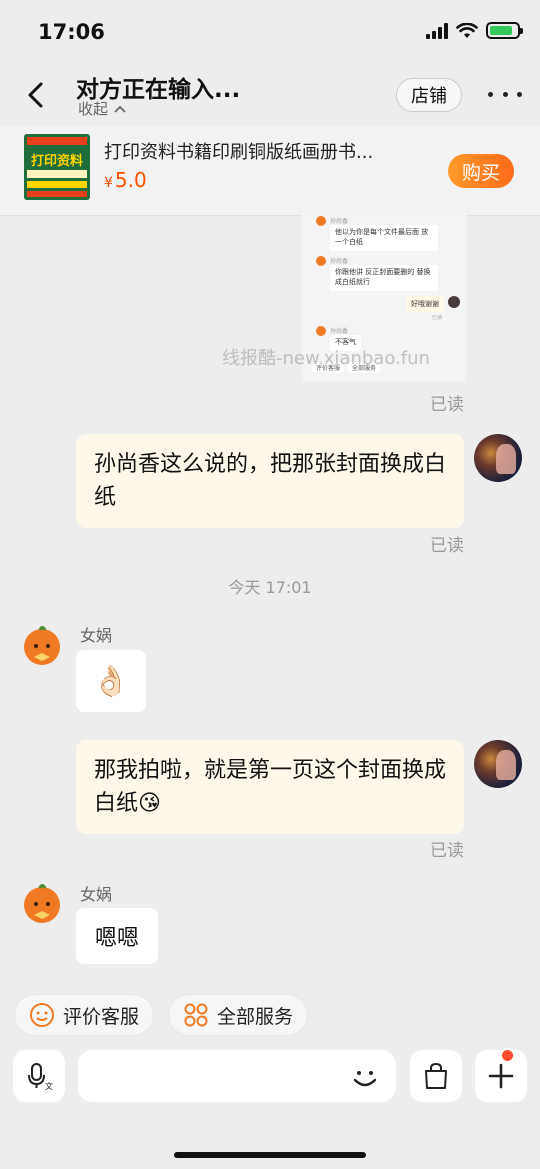 The height and width of the screenshot is (1169, 540). I want to click on product-card: 打印资料 打印资料书籍印刷铜版纸画册书... ¥ 5.0 购买, so click(270, 171).